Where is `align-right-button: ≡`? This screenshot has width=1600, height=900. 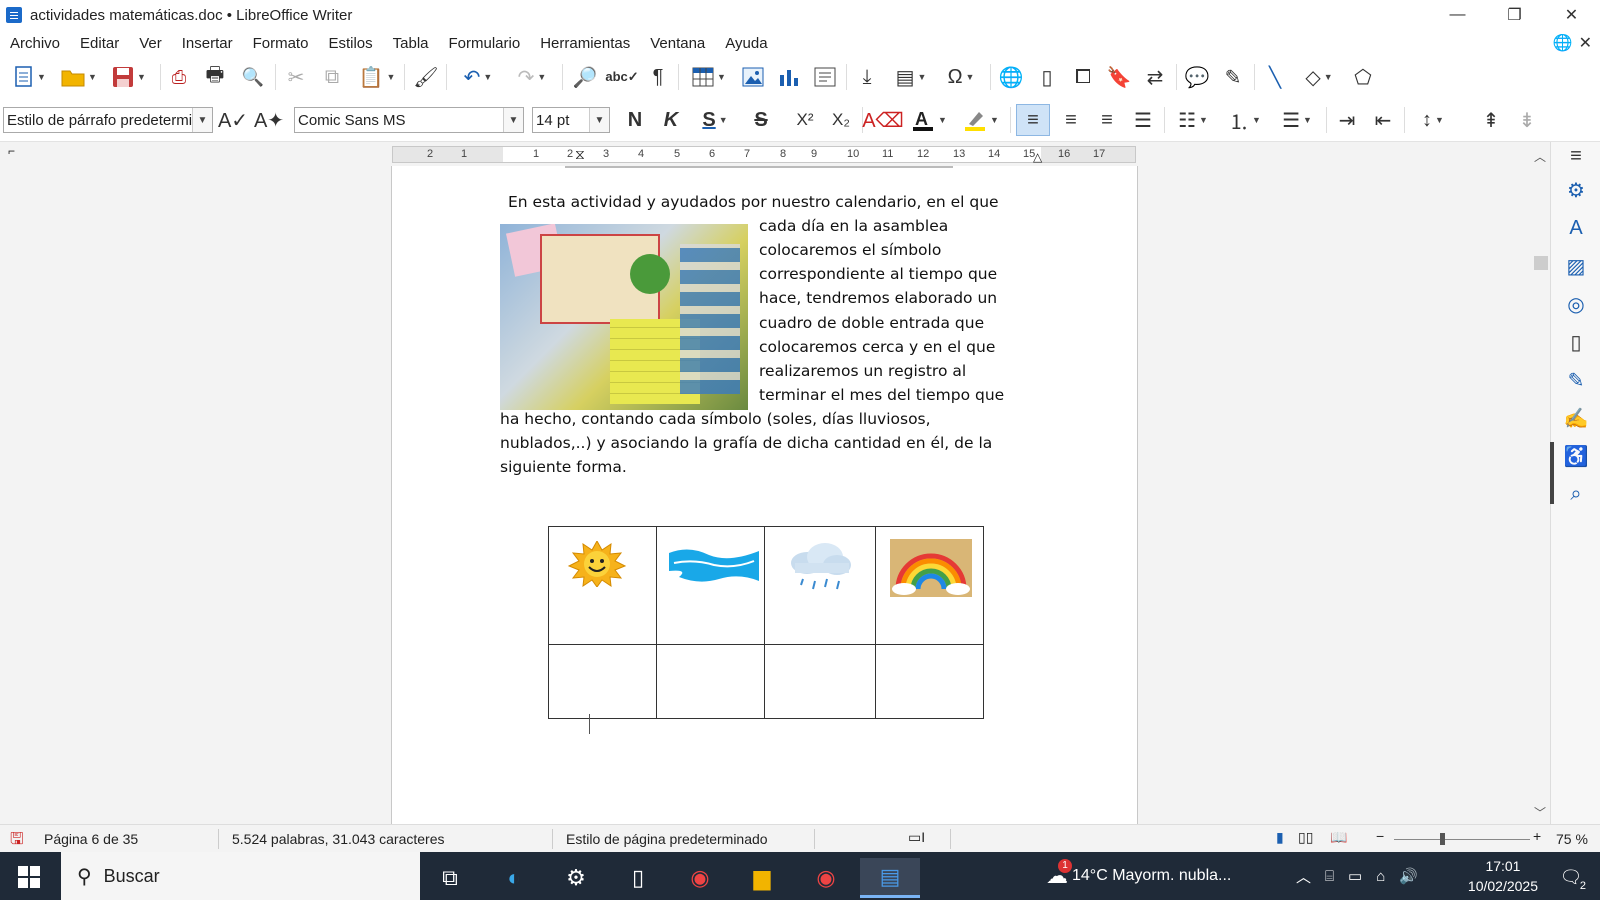
align-right-button: ≡ is located at coordinates (1107, 120).